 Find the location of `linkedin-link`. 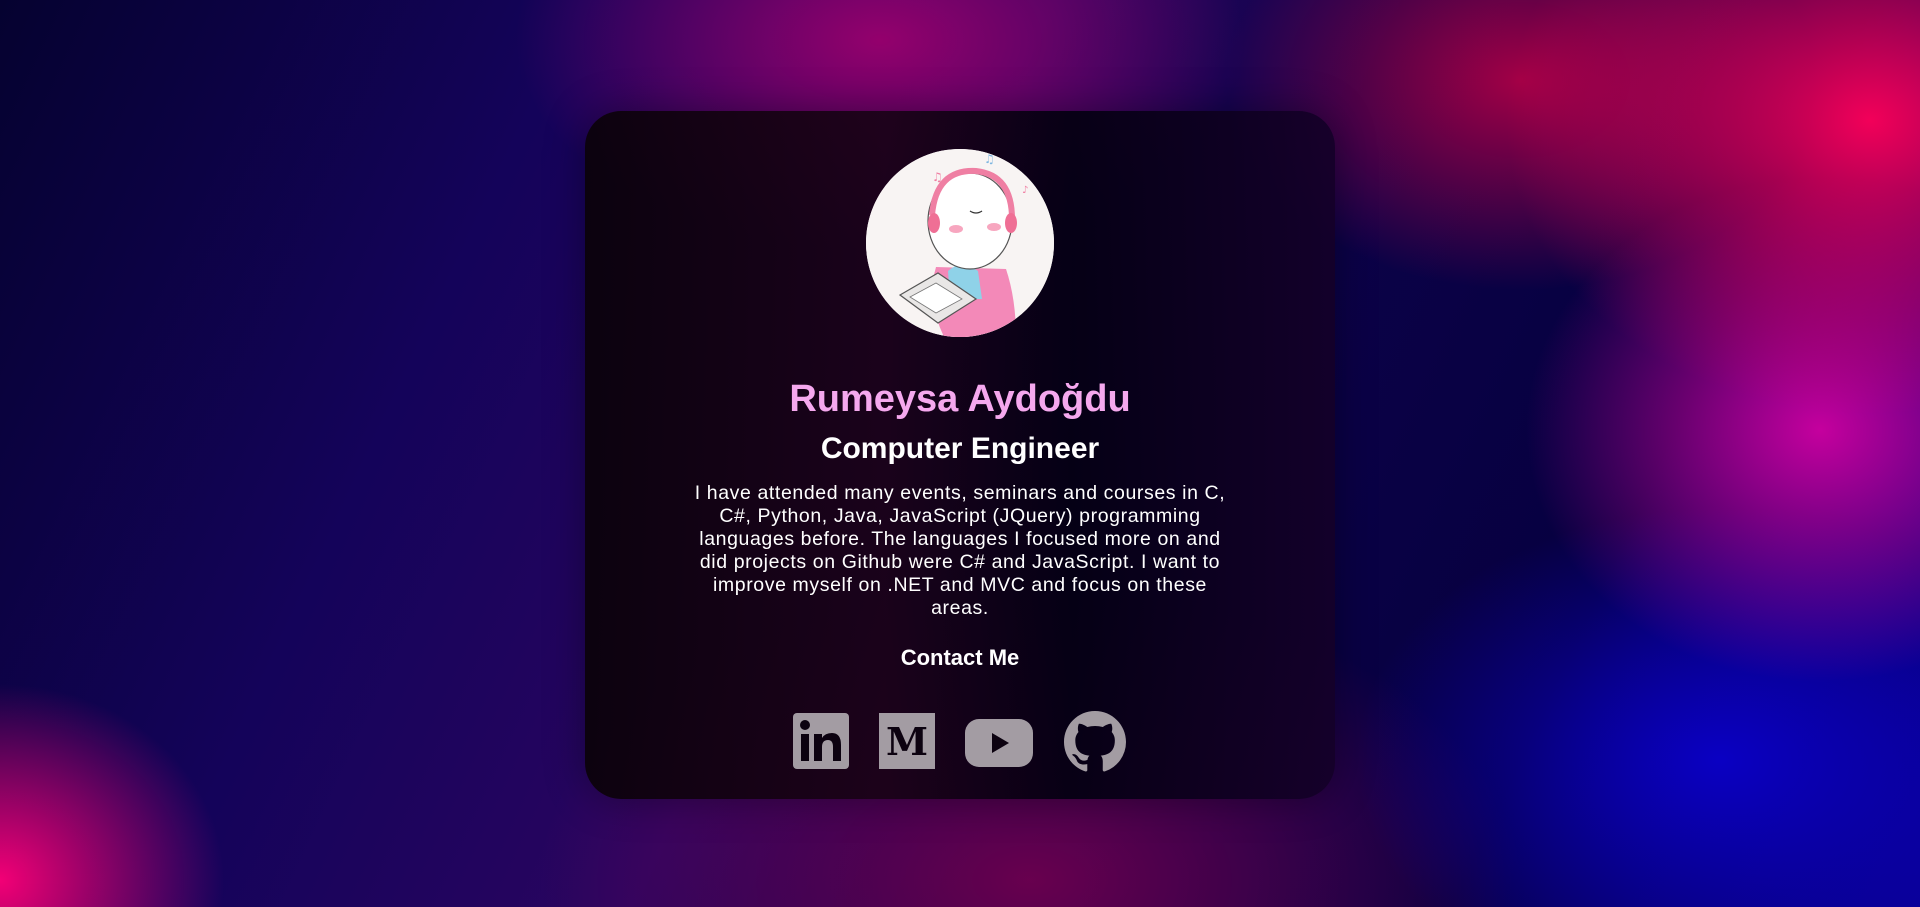

linkedin-link is located at coordinates (821, 741).